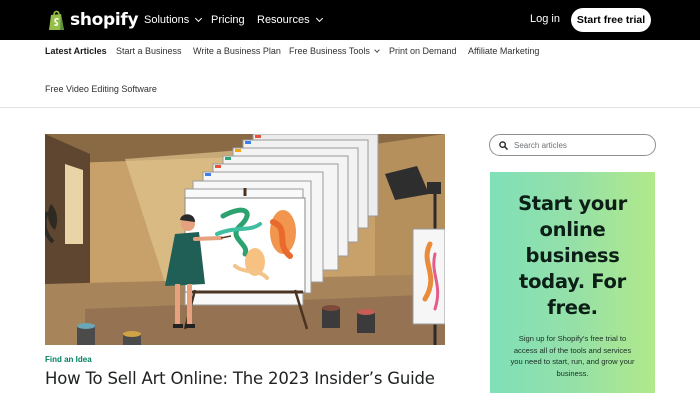 Image resolution: width=700 pixels, height=393 pixels. I want to click on subnav-free-business-tools-label: Free Business Tools, so click(329, 51).